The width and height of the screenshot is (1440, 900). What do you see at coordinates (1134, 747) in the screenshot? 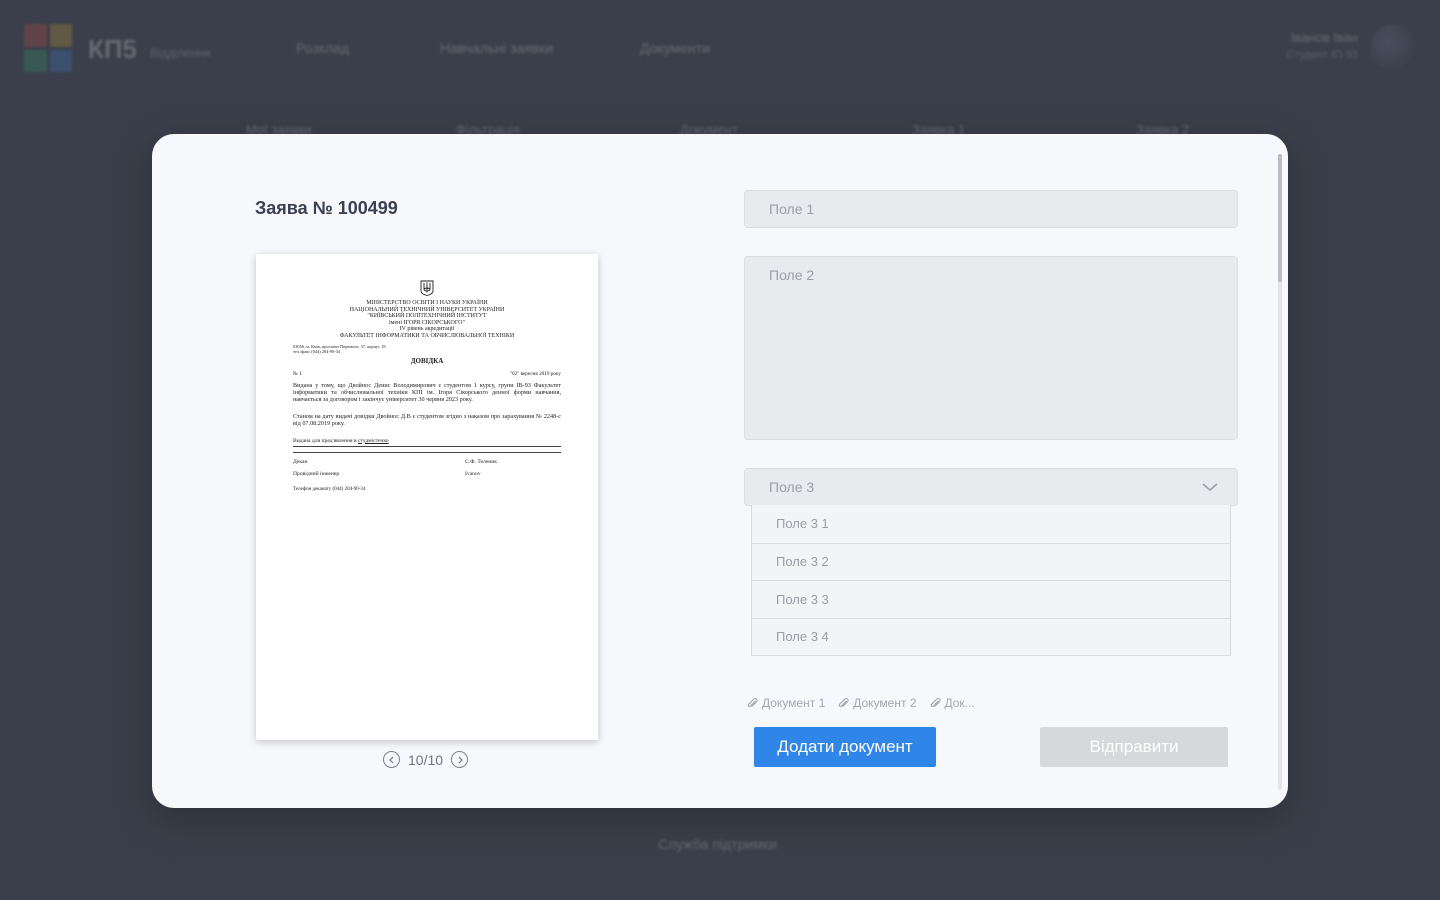
I see `send-button: Відправити` at bounding box center [1134, 747].